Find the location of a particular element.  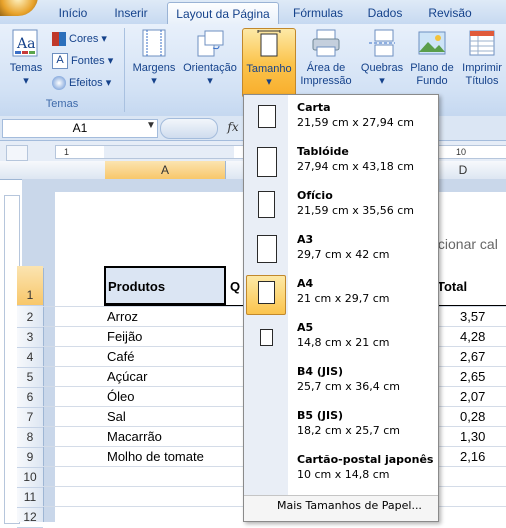

total-cell: 2,65 is located at coordinates (472, 377).